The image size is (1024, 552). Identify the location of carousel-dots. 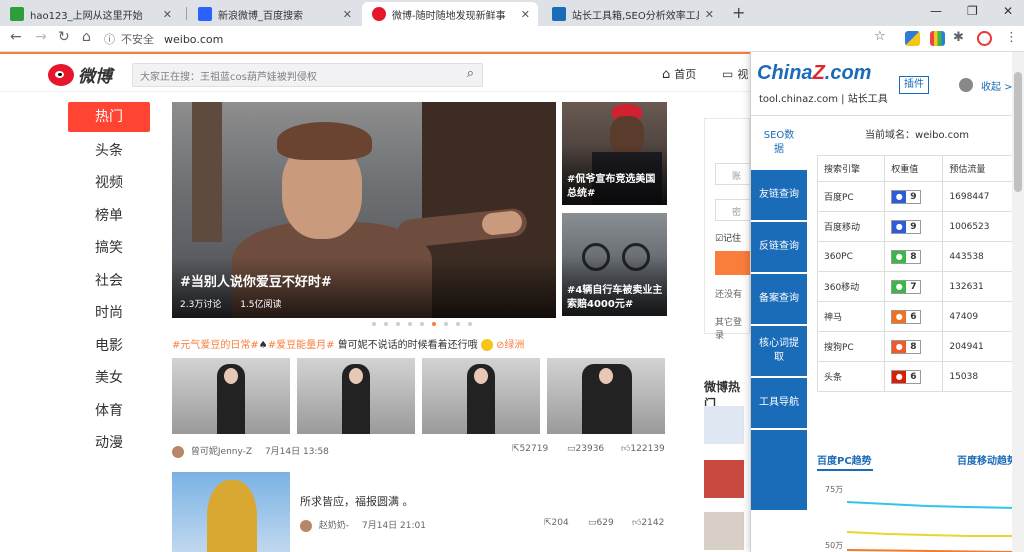
(426, 324).